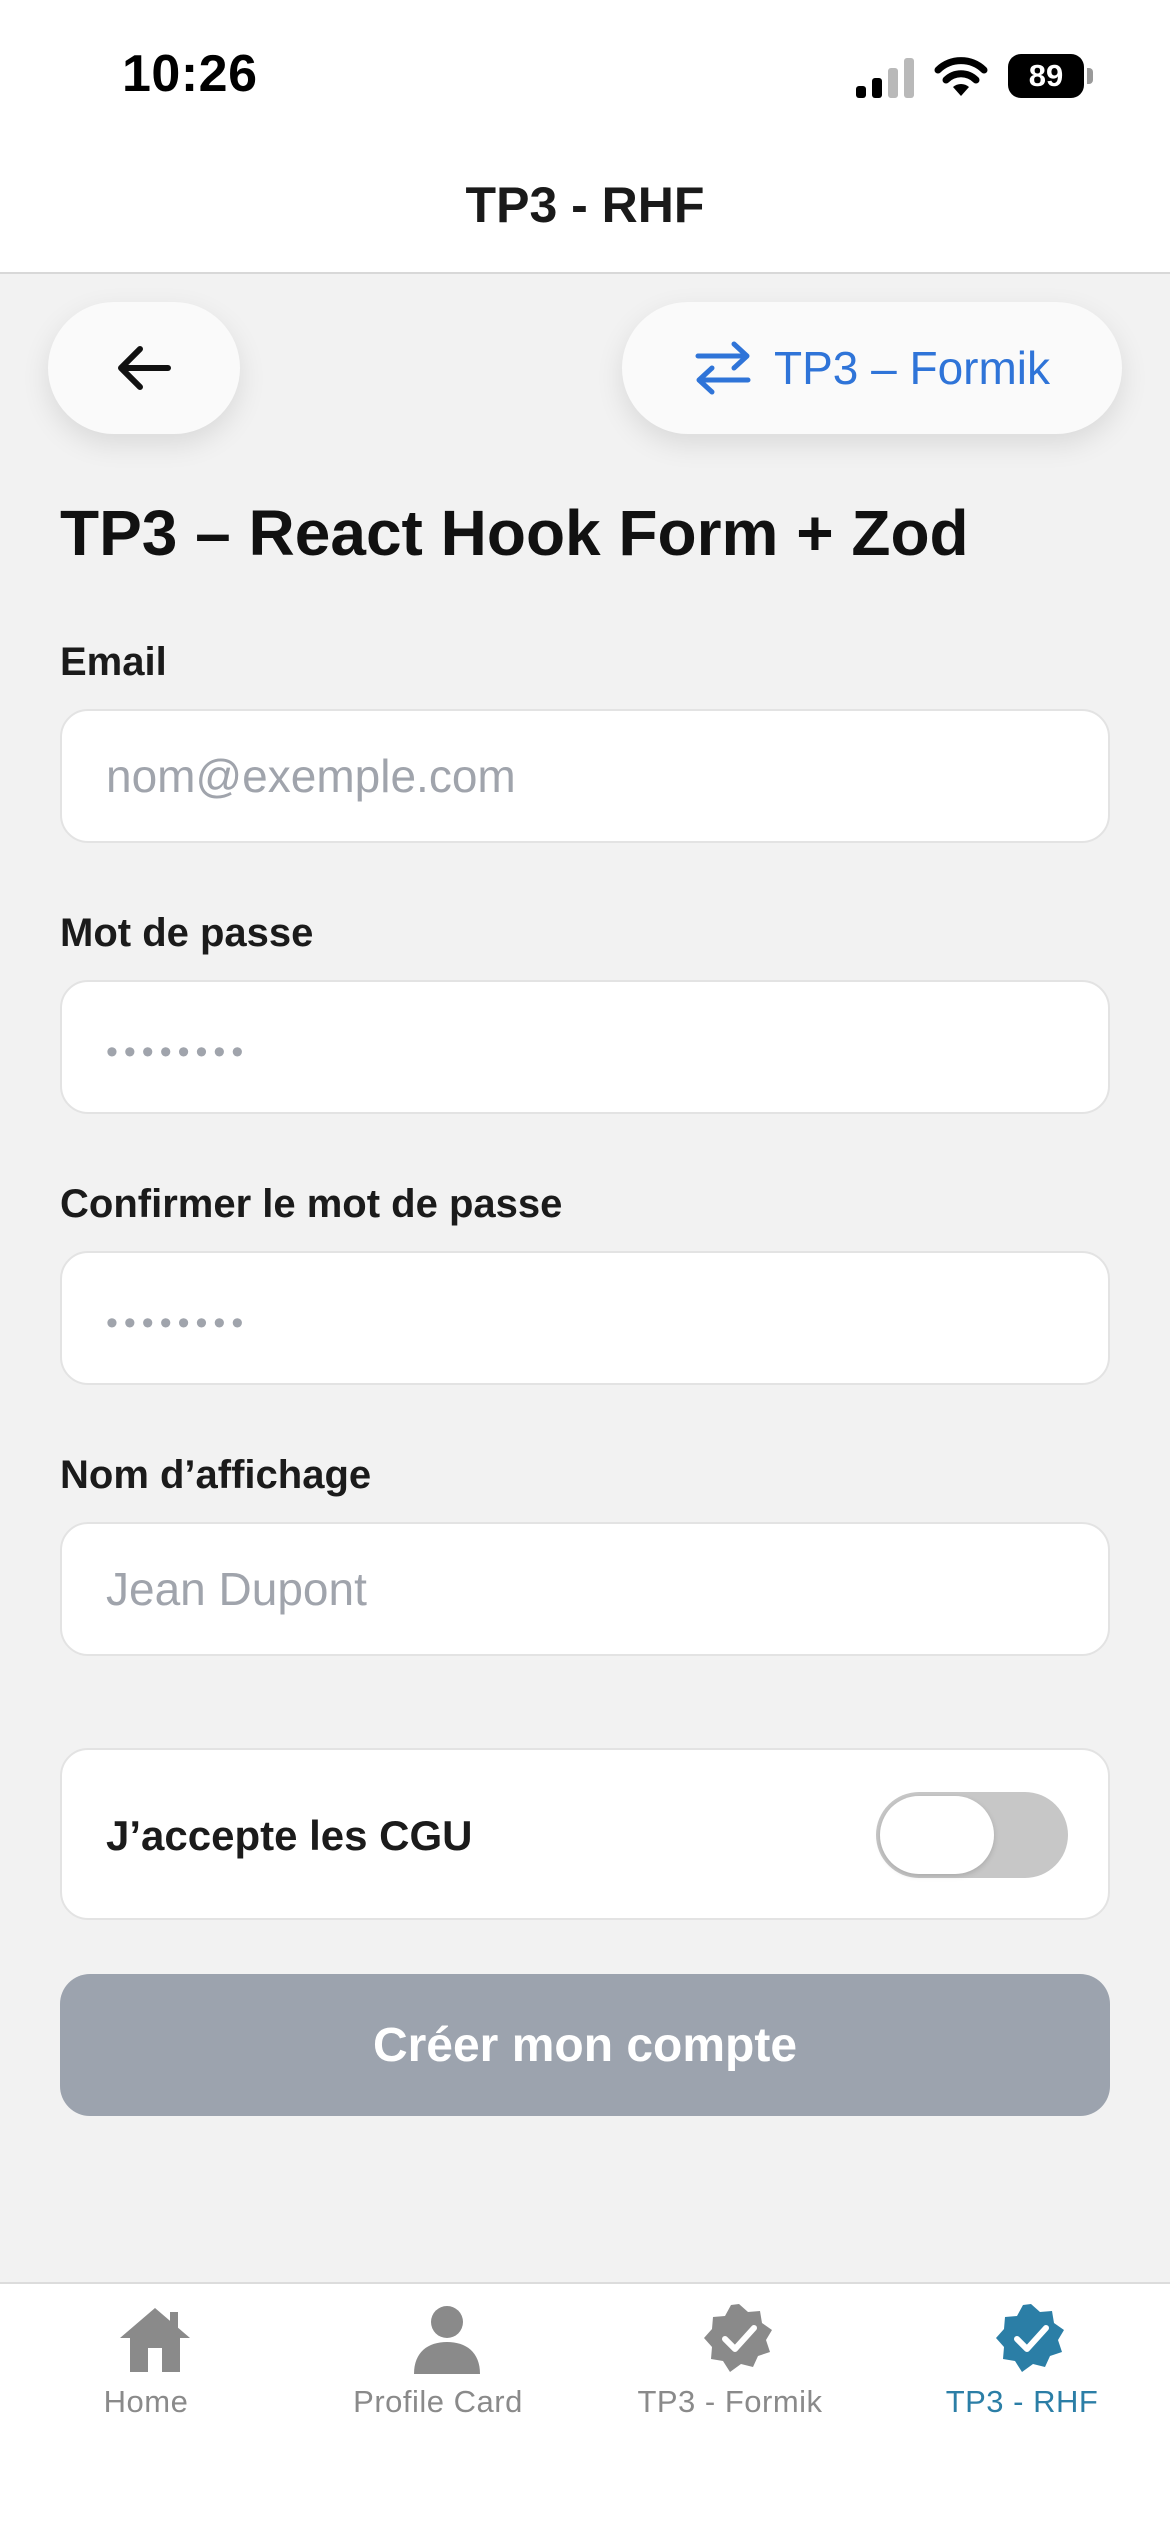  What do you see at coordinates (585, 1834) in the screenshot?
I see `cgu-row: J’accepte les CGU` at bounding box center [585, 1834].